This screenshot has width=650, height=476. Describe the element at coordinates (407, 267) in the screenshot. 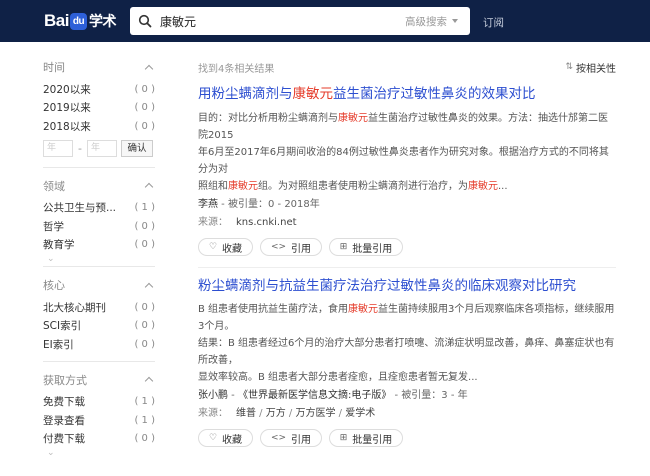

I see `result-divider` at that location.